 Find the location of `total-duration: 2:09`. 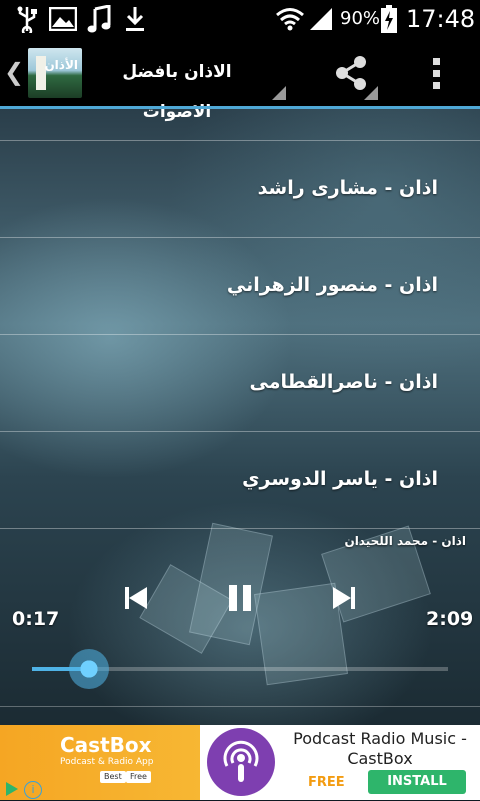

total-duration: 2:09 is located at coordinates (450, 619).